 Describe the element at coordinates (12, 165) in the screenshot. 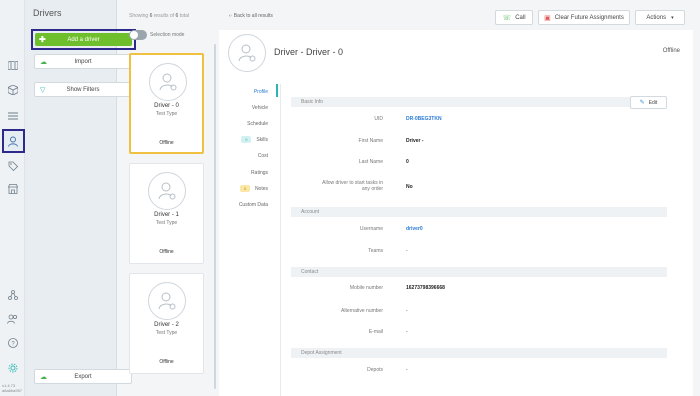

I see `tags-icon` at that location.